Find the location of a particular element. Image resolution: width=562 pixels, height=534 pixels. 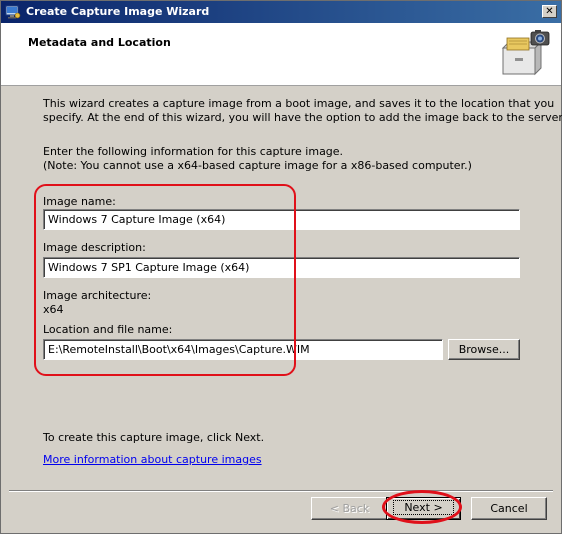

close-button: ✕ is located at coordinates (549, 11).